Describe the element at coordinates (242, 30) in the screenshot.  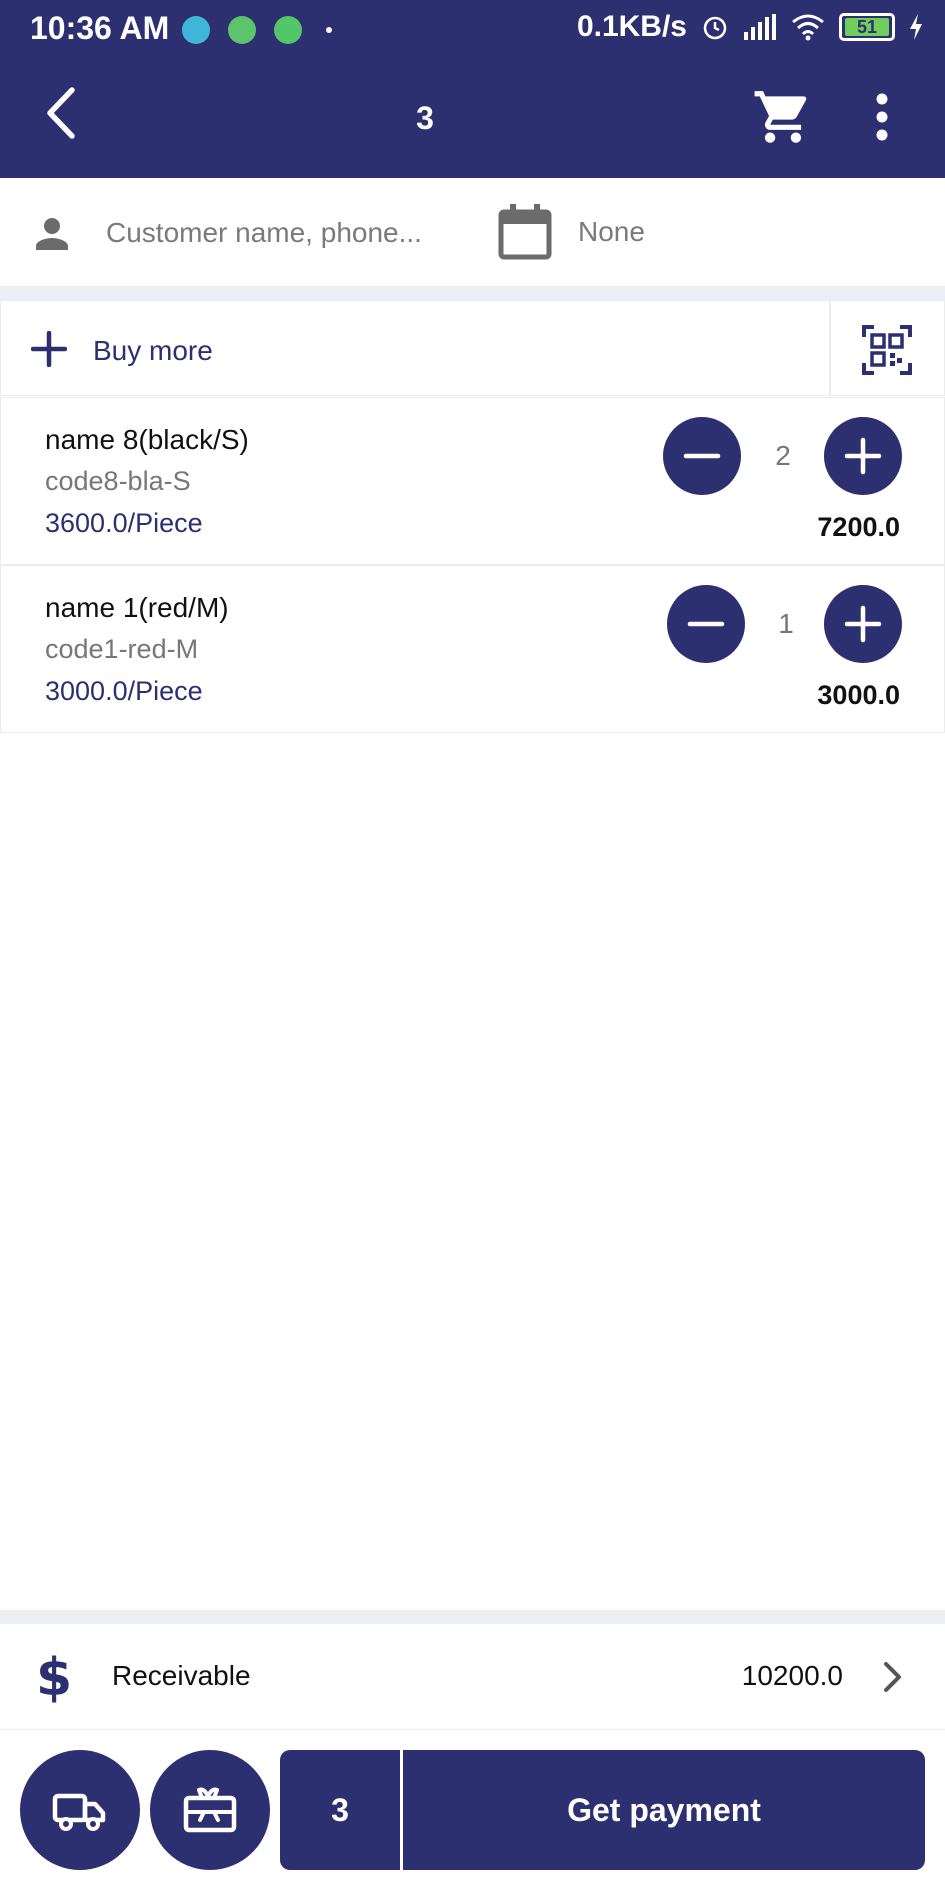
I see `shield-notification-icon` at that location.